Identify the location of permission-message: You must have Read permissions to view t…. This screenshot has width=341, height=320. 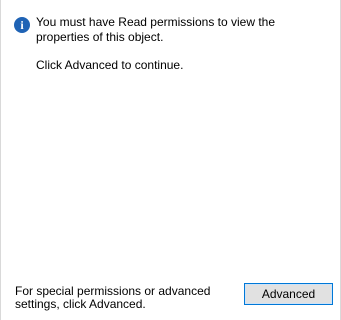
(156, 29).